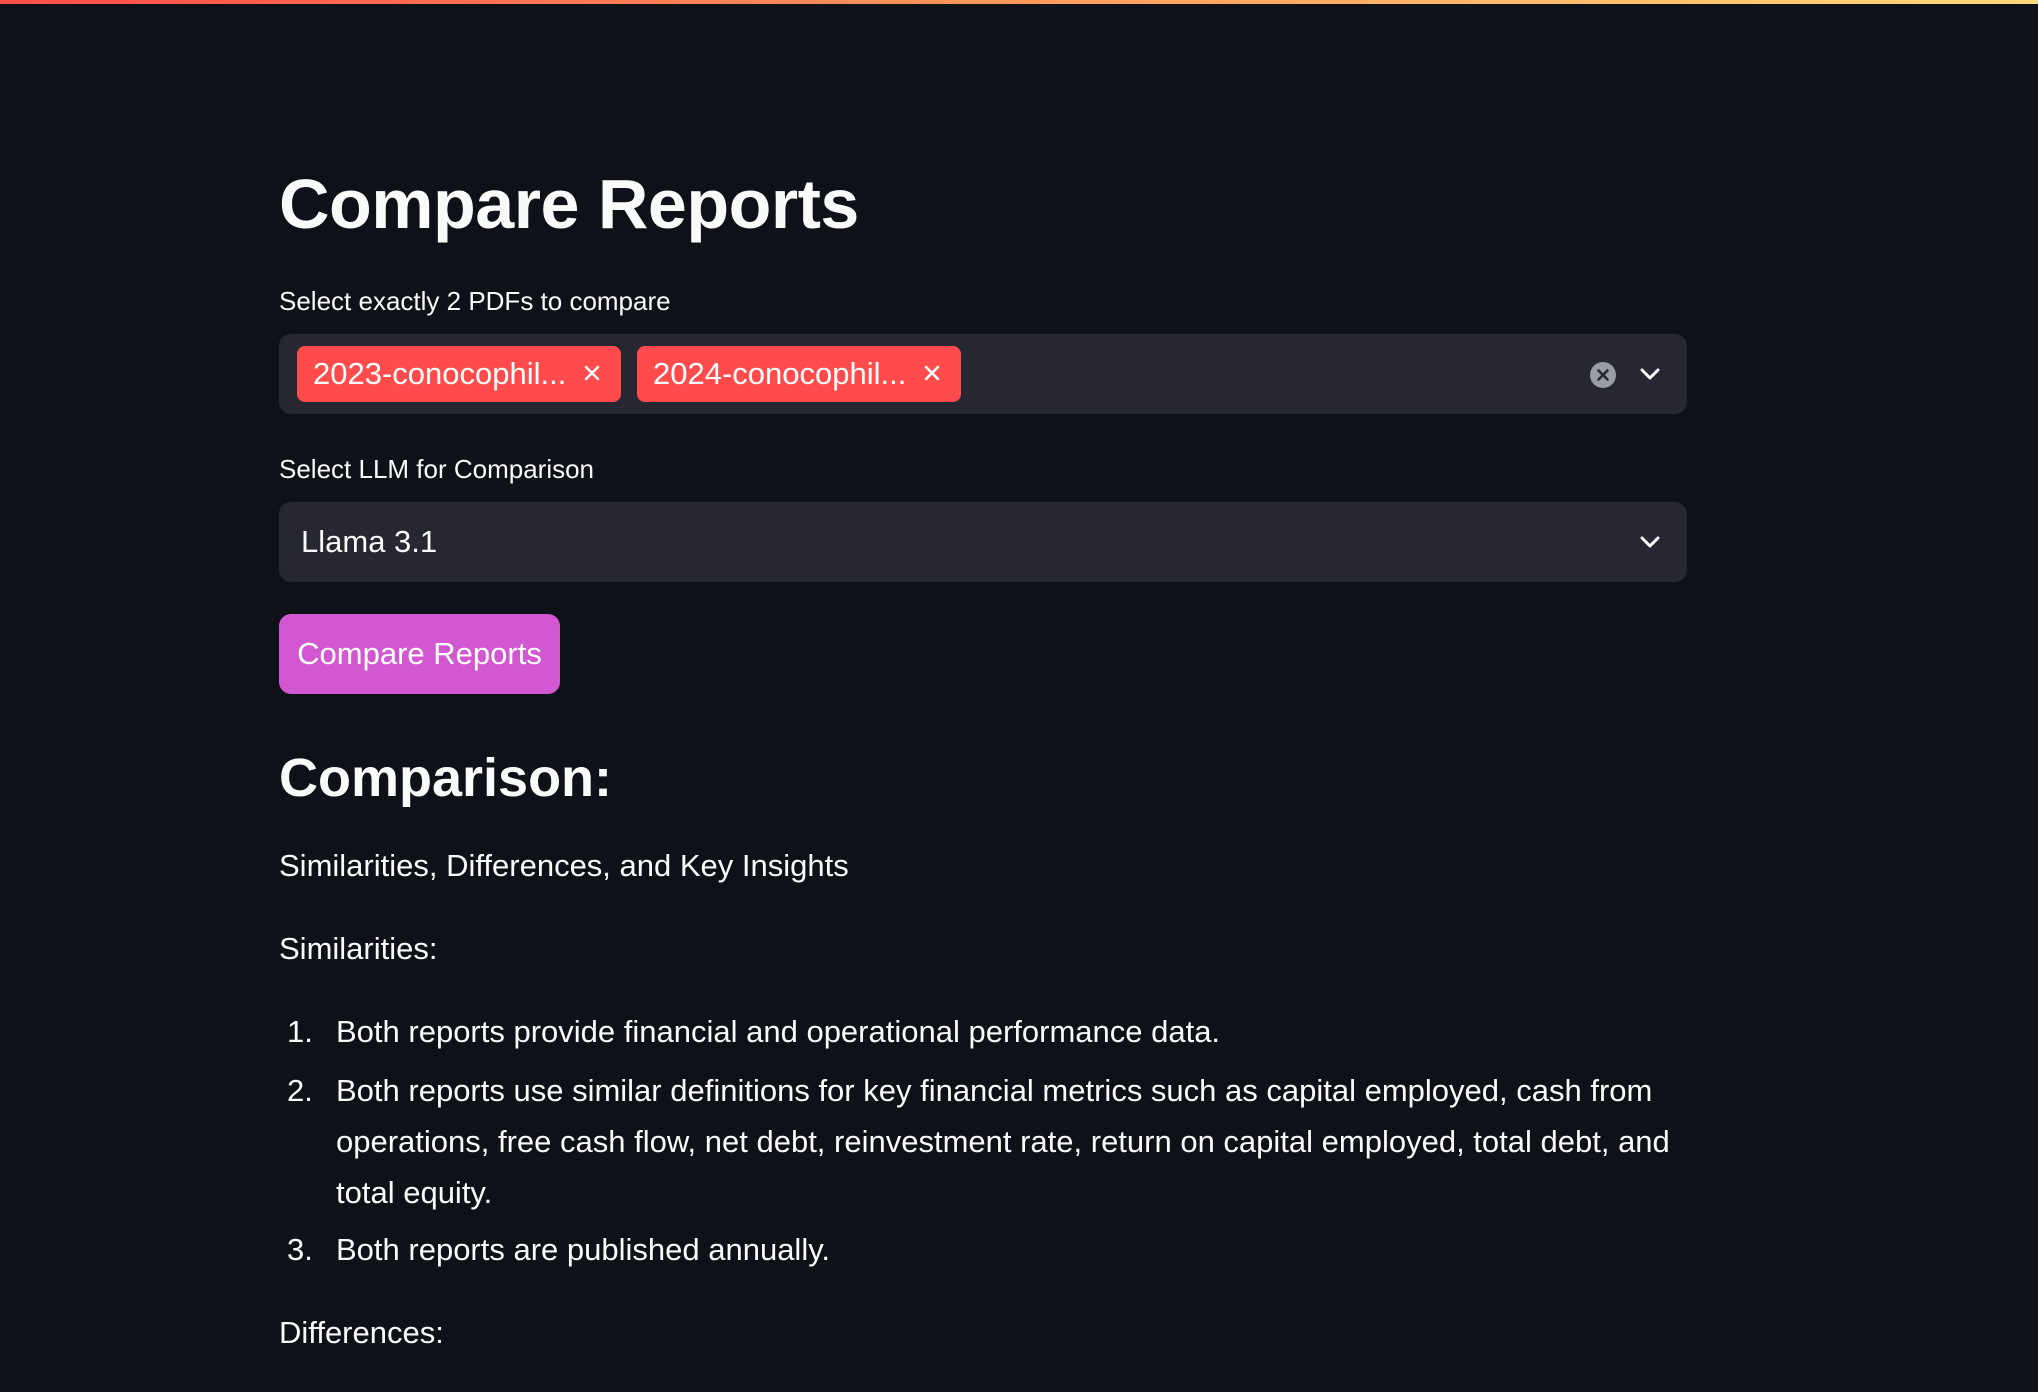 The width and height of the screenshot is (2038, 1392). What do you see at coordinates (419, 654) in the screenshot?
I see `compare-reports-button: Compare Reports` at bounding box center [419, 654].